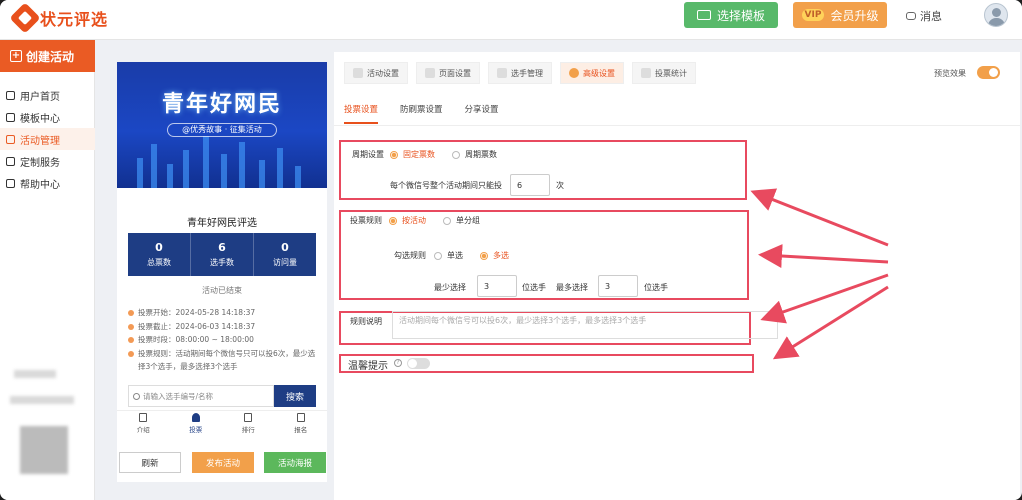  I want to click on radio-label: 按活动, so click(414, 220).